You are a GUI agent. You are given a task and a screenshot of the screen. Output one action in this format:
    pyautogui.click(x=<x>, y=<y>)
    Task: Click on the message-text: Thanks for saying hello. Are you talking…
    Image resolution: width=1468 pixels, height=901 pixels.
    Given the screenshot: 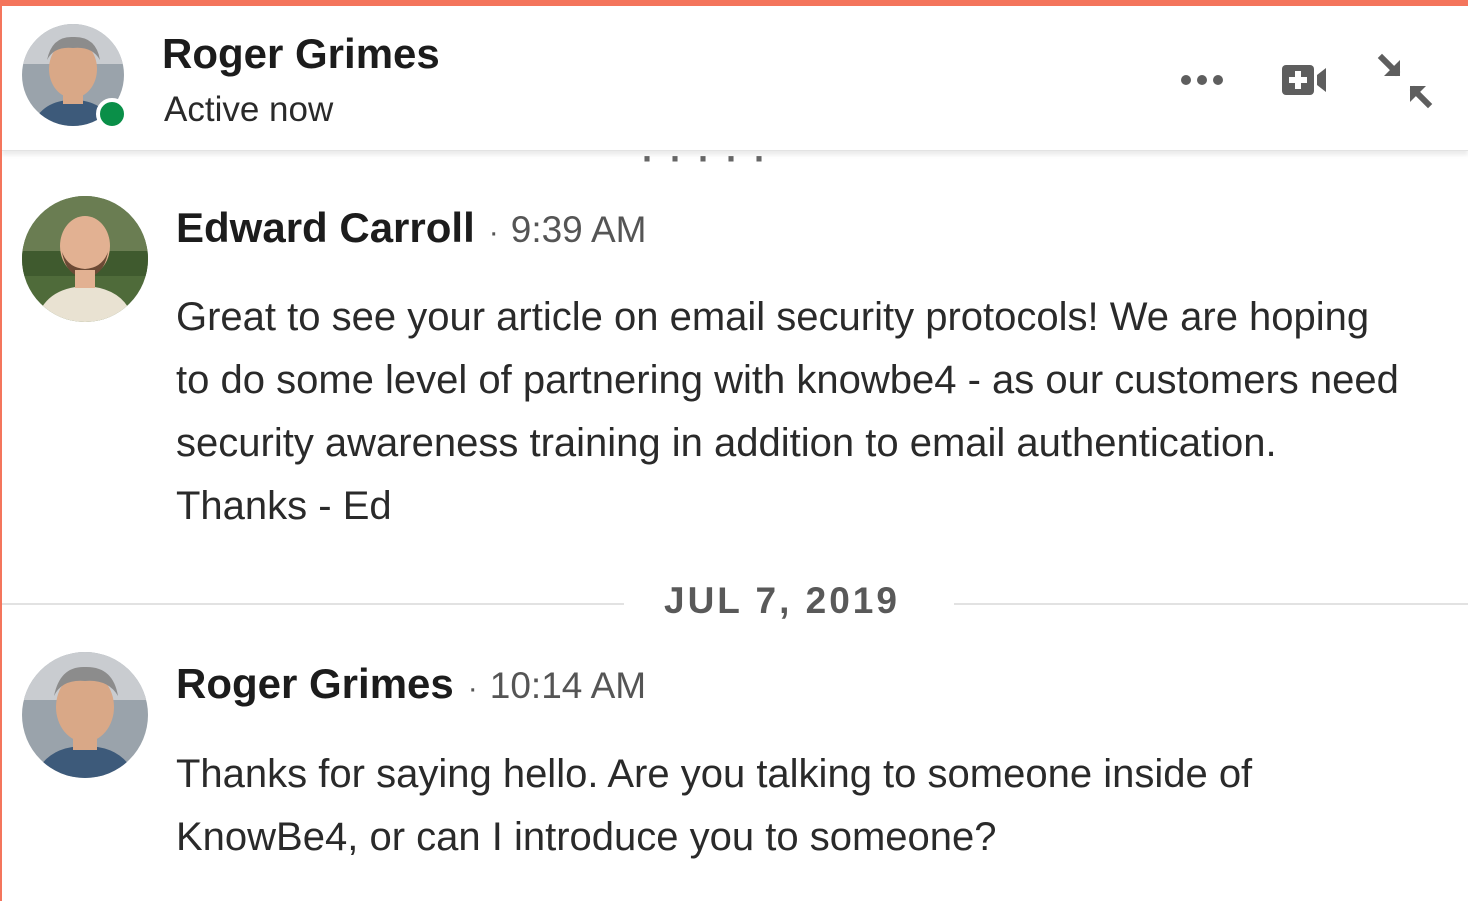 What is the action you would take?
    pyautogui.click(x=714, y=805)
    